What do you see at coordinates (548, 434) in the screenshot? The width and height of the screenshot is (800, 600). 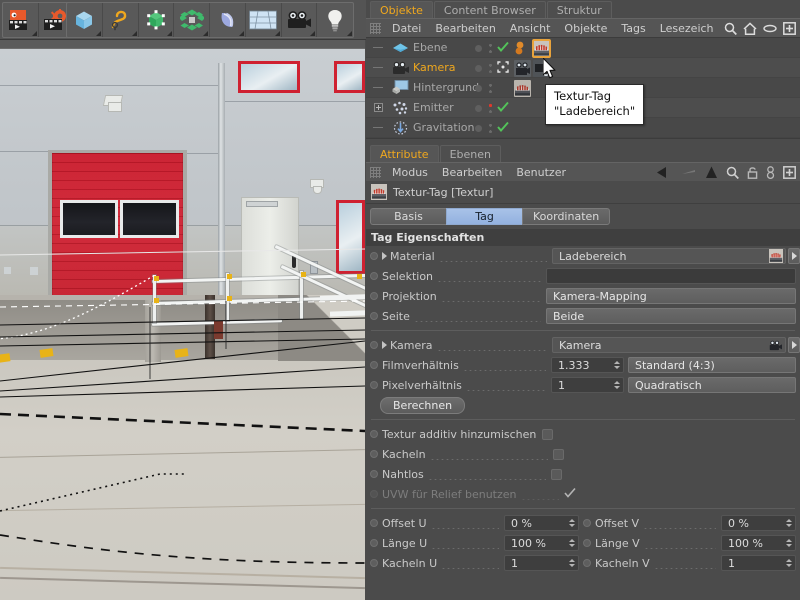 I see `textur-additiv-checkbox` at bounding box center [548, 434].